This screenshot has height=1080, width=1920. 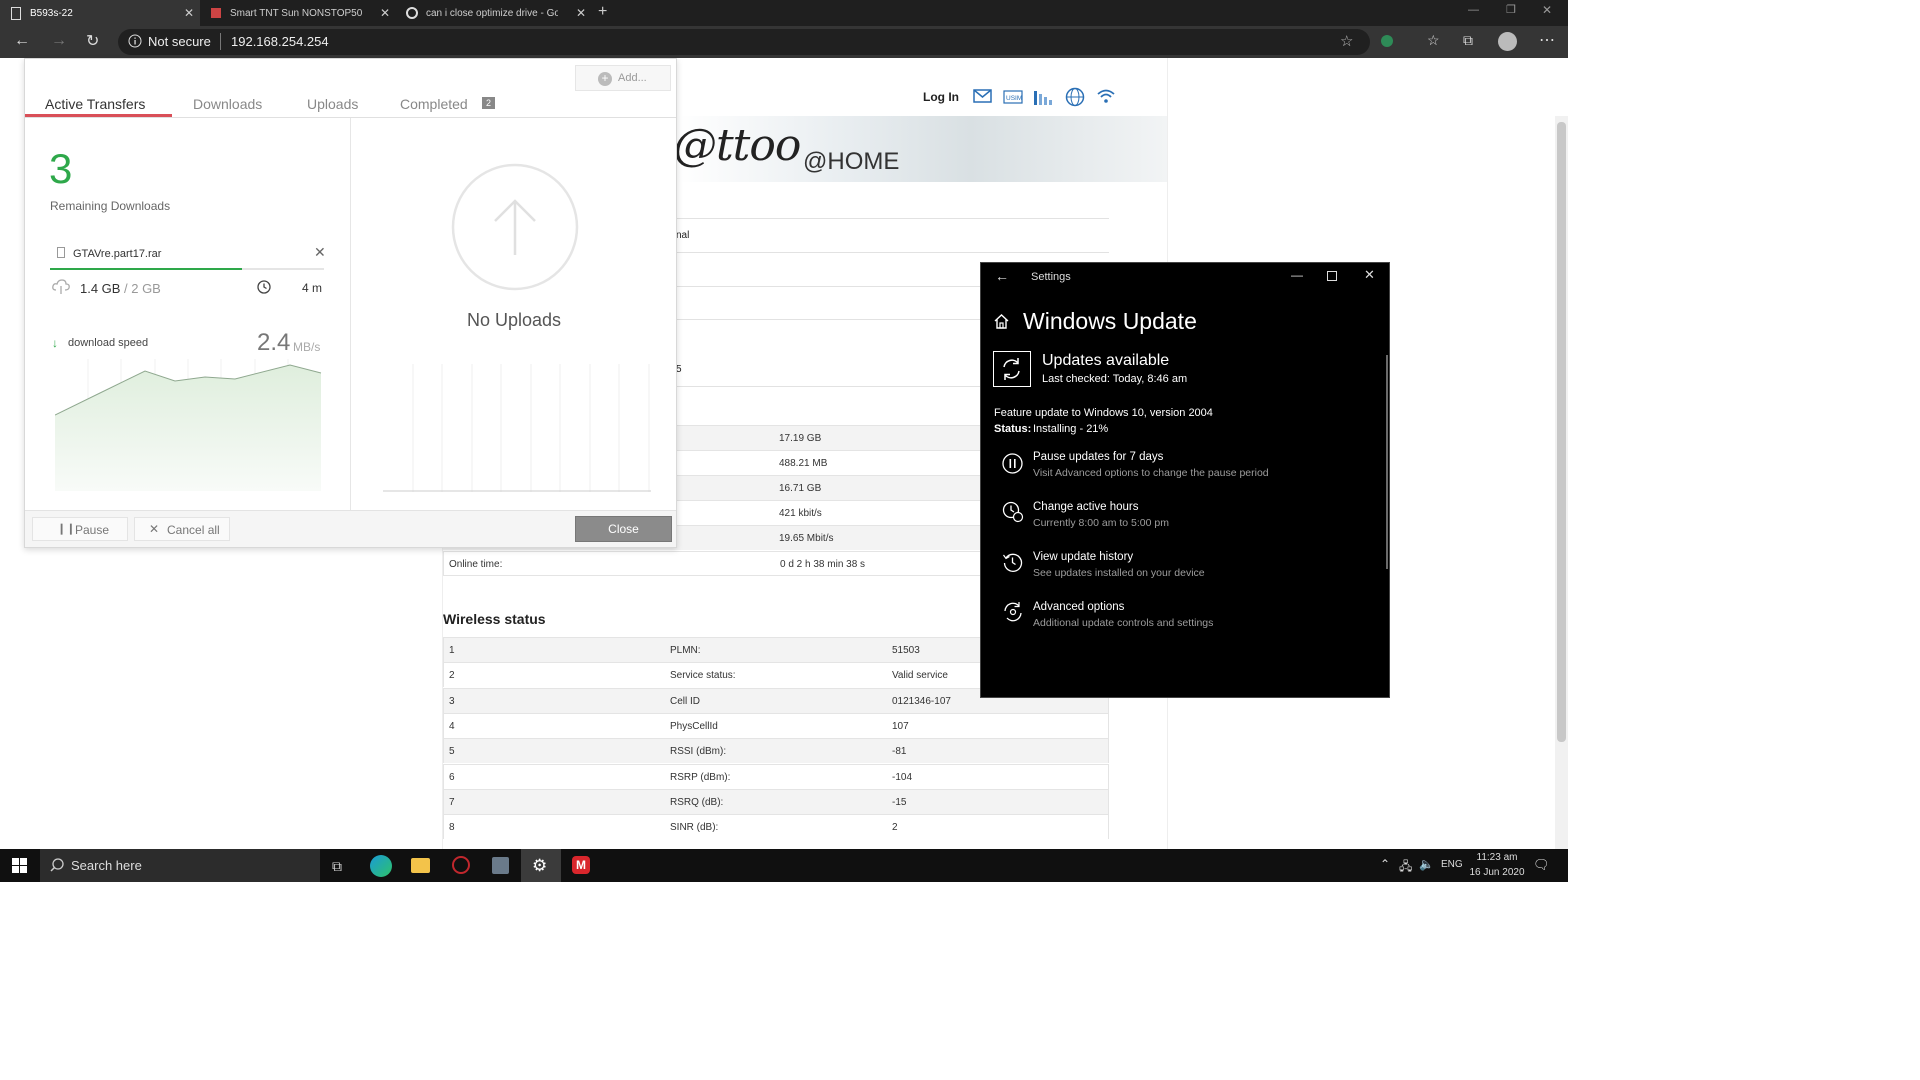 I want to click on table-row: 5 RSSI (dBm): -81, so click(x=776, y=751).